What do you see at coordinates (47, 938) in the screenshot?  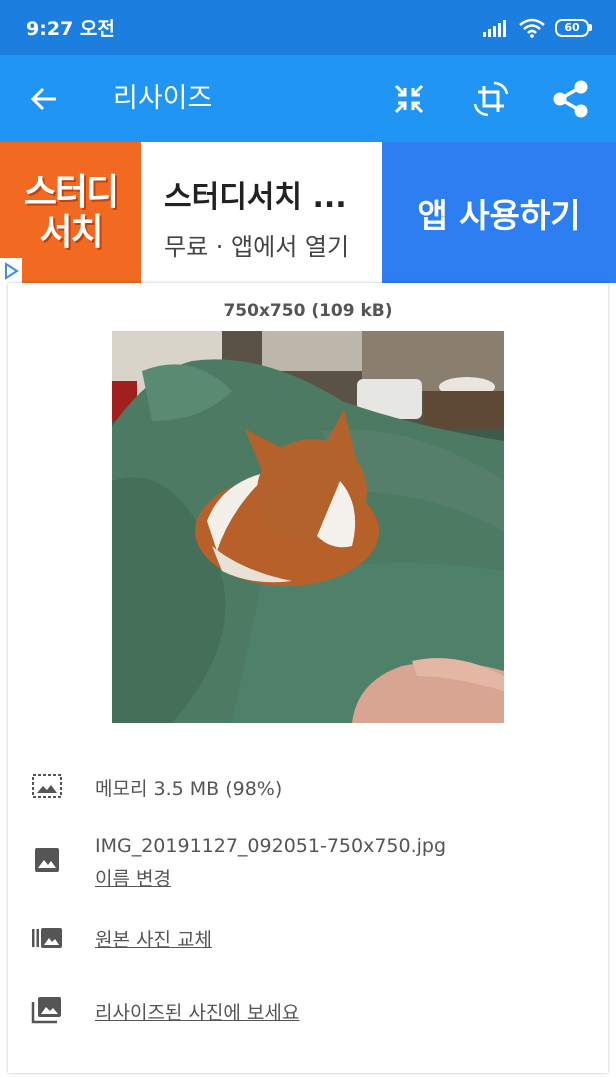 I see `replace-photo-icon` at bounding box center [47, 938].